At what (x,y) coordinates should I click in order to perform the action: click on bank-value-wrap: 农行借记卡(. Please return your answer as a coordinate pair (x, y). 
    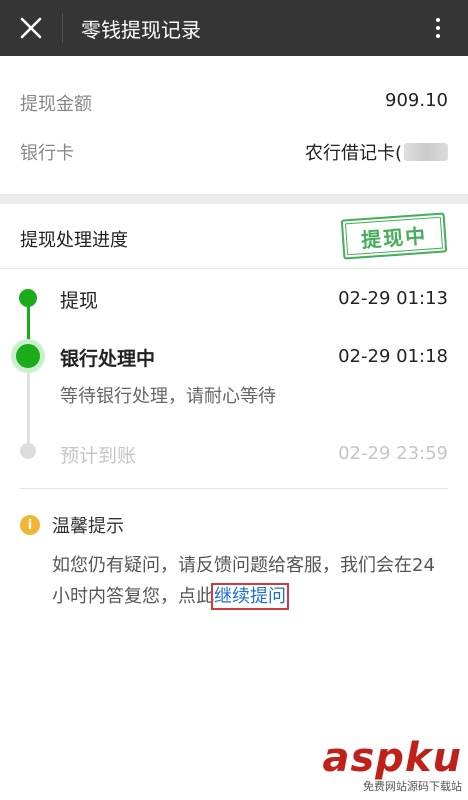
    Looking at the image, I should click on (376, 152).